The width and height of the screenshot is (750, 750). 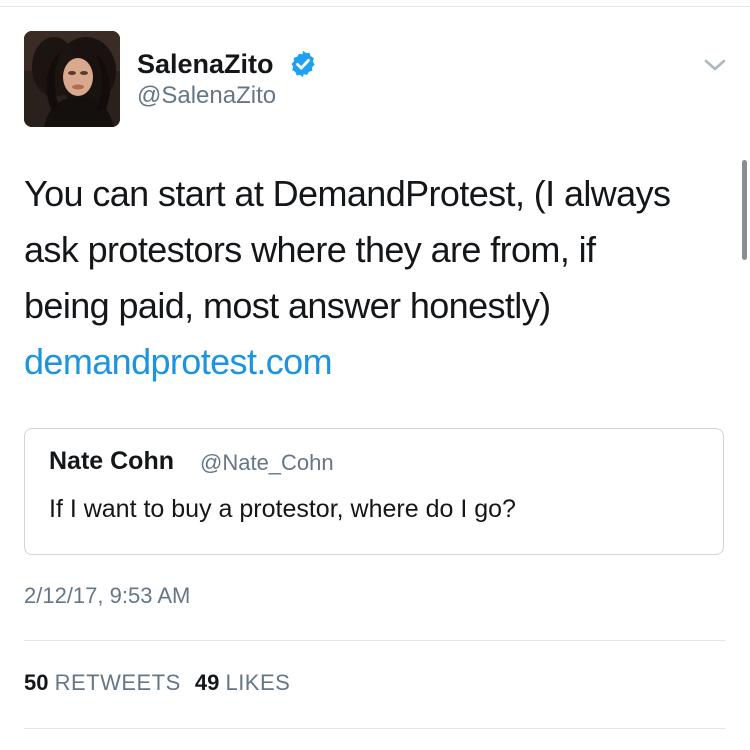 I want to click on quoted-author-handle: @Nate_Cohn, so click(x=267, y=462).